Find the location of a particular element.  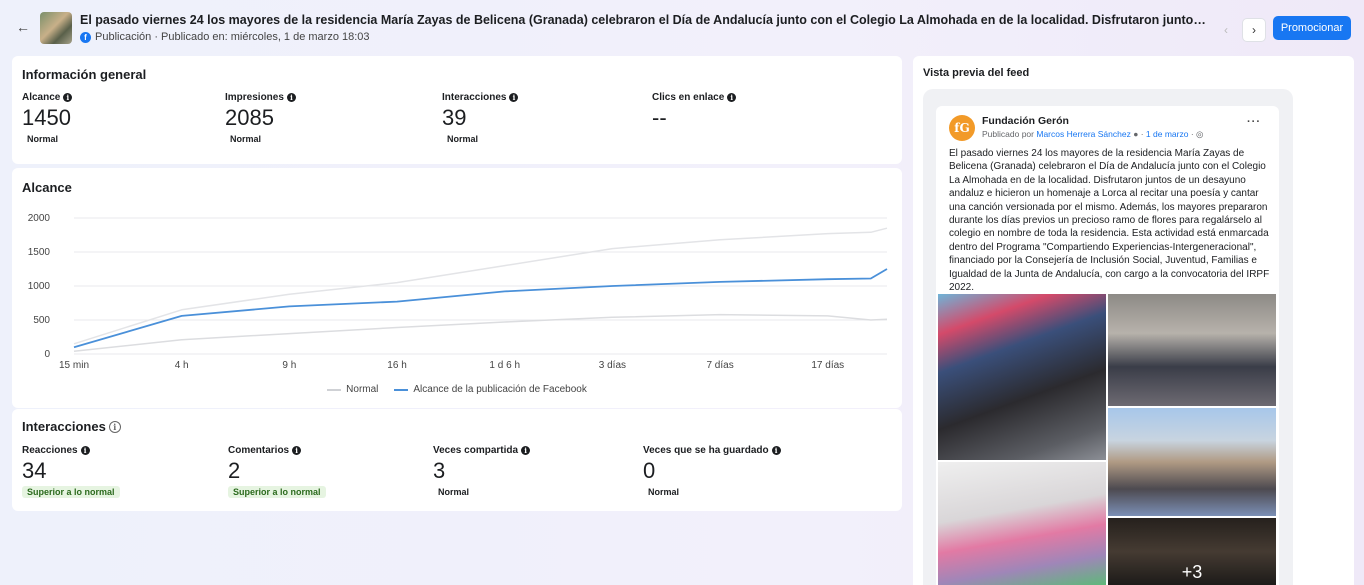

chevron-right-icon: › is located at coordinates (1254, 30).